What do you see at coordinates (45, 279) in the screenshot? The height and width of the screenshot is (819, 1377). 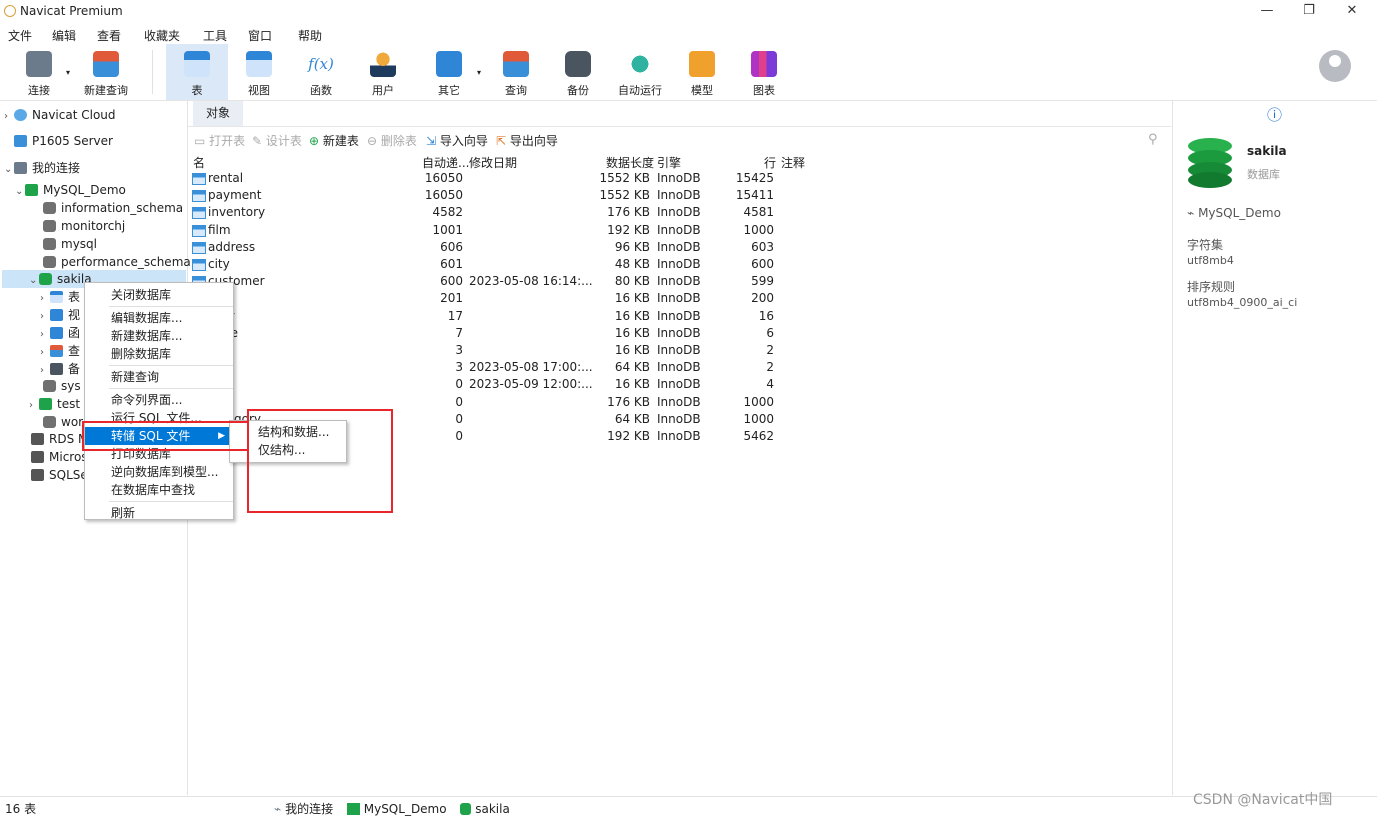 I see `database-icon` at bounding box center [45, 279].